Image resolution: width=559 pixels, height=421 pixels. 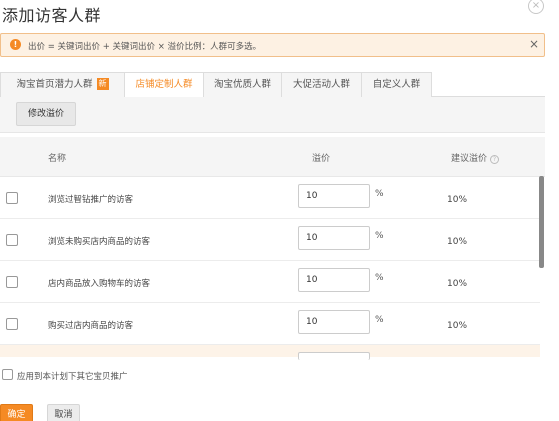 I want to click on tab-custom-audience: 自定义人群, so click(x=396, y=84).